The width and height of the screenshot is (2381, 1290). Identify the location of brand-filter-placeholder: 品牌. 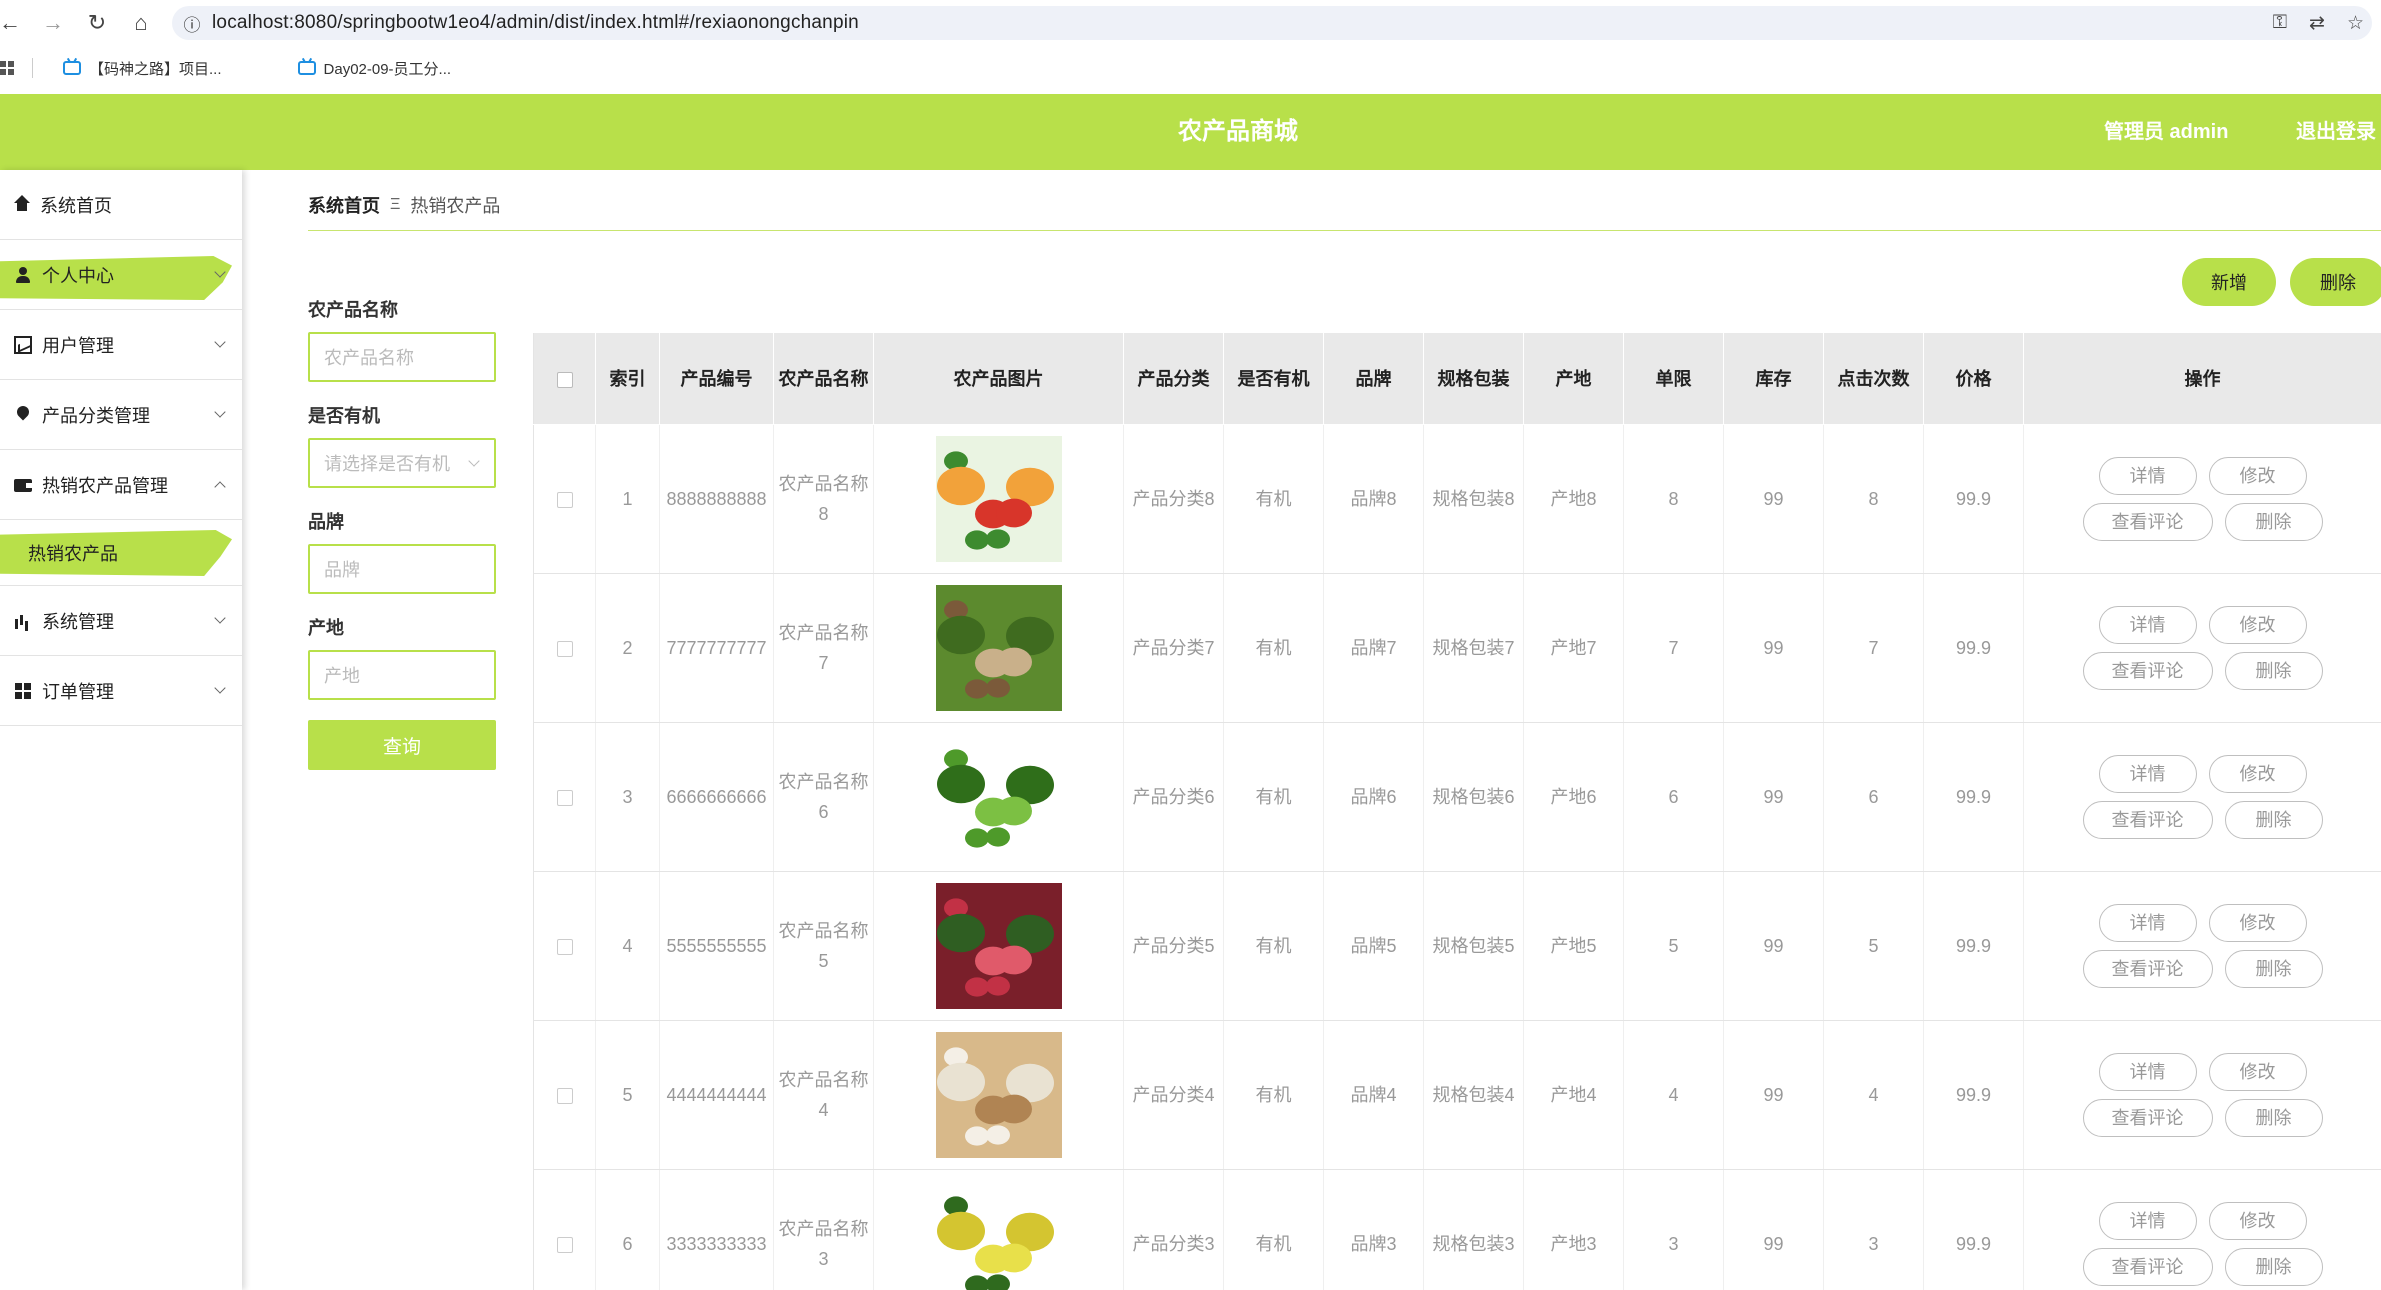
(342, 570).